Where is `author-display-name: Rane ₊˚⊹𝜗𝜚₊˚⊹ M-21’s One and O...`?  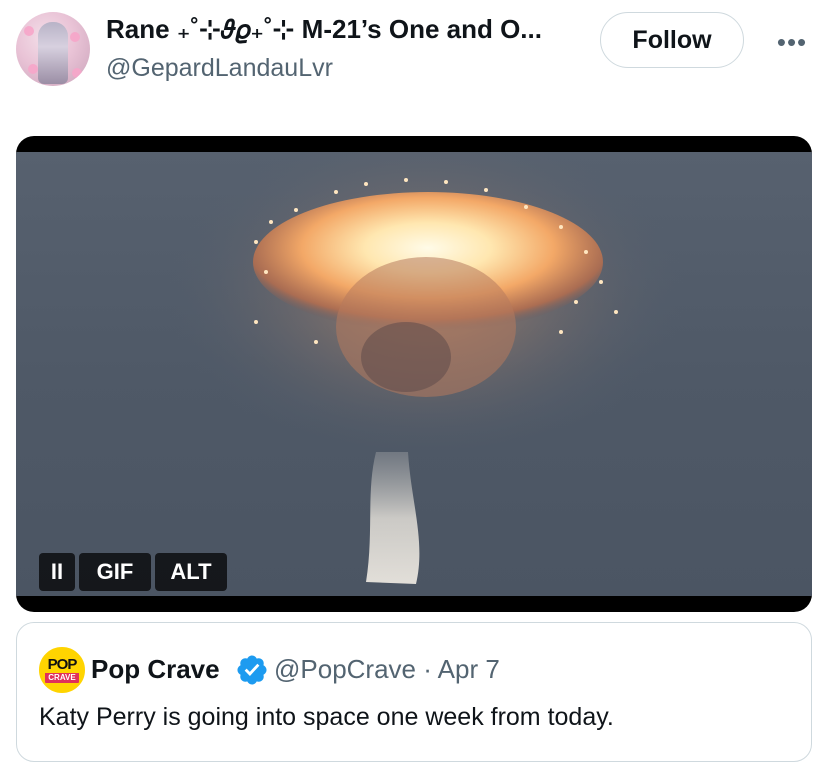
author-display-name: Rane ₊˚⊹𝜗𝜚₊˚⊹ M-21’s One and O... is located at coordinates (346, 30).